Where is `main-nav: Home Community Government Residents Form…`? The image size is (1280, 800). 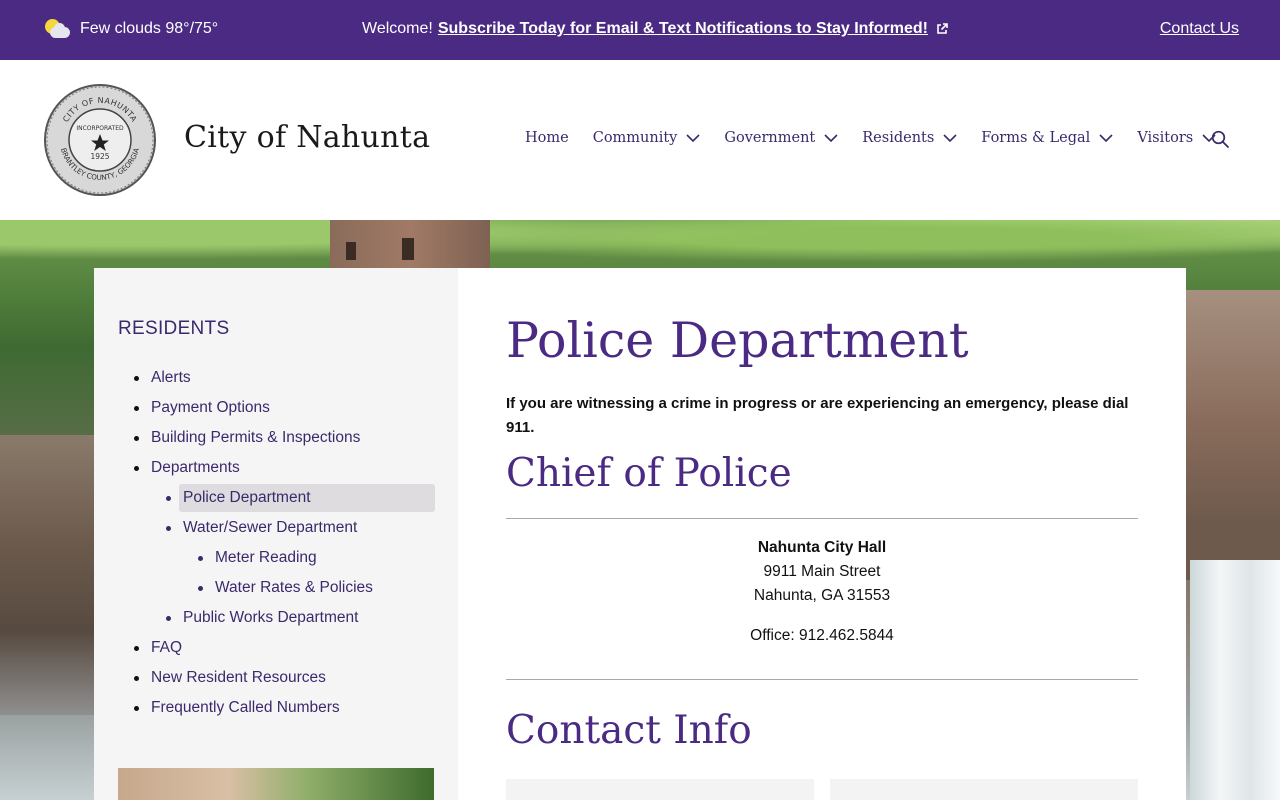
main-nav: Home Community Government Residents Form… is located at coordinates (882, 139).